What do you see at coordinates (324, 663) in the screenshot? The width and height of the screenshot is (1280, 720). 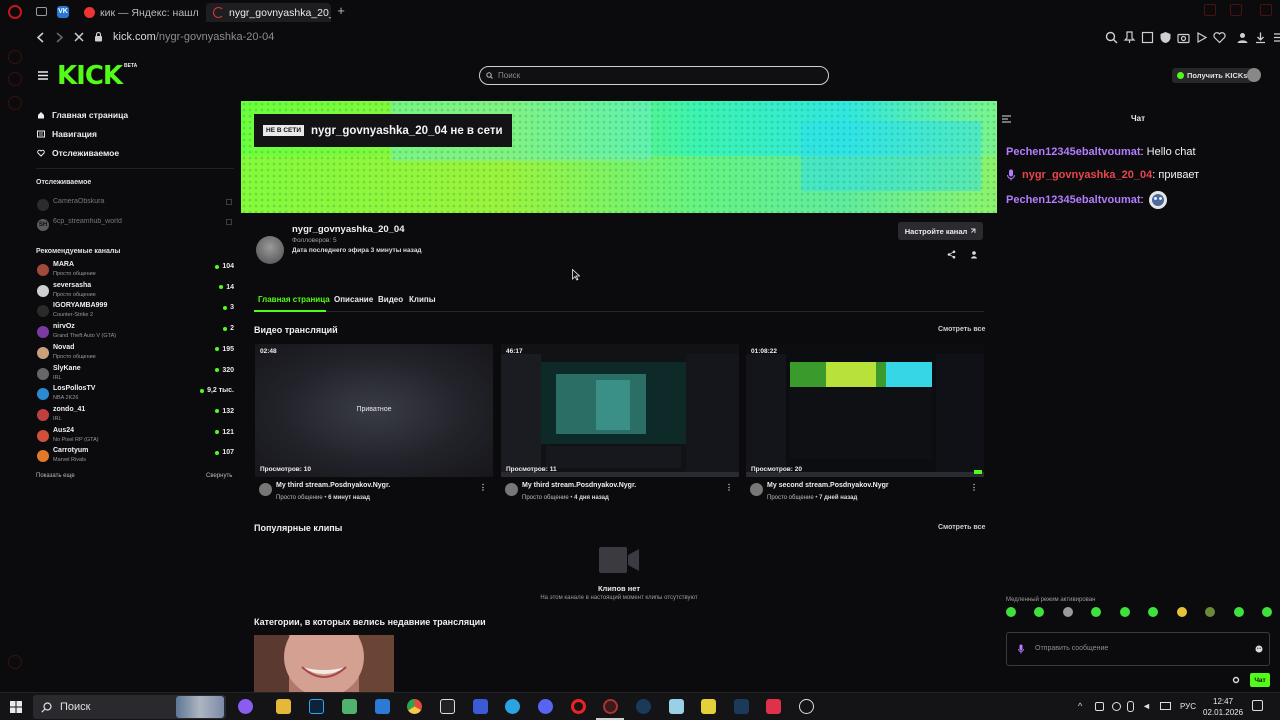 I see `category-card` at bounding box center [324, 663].